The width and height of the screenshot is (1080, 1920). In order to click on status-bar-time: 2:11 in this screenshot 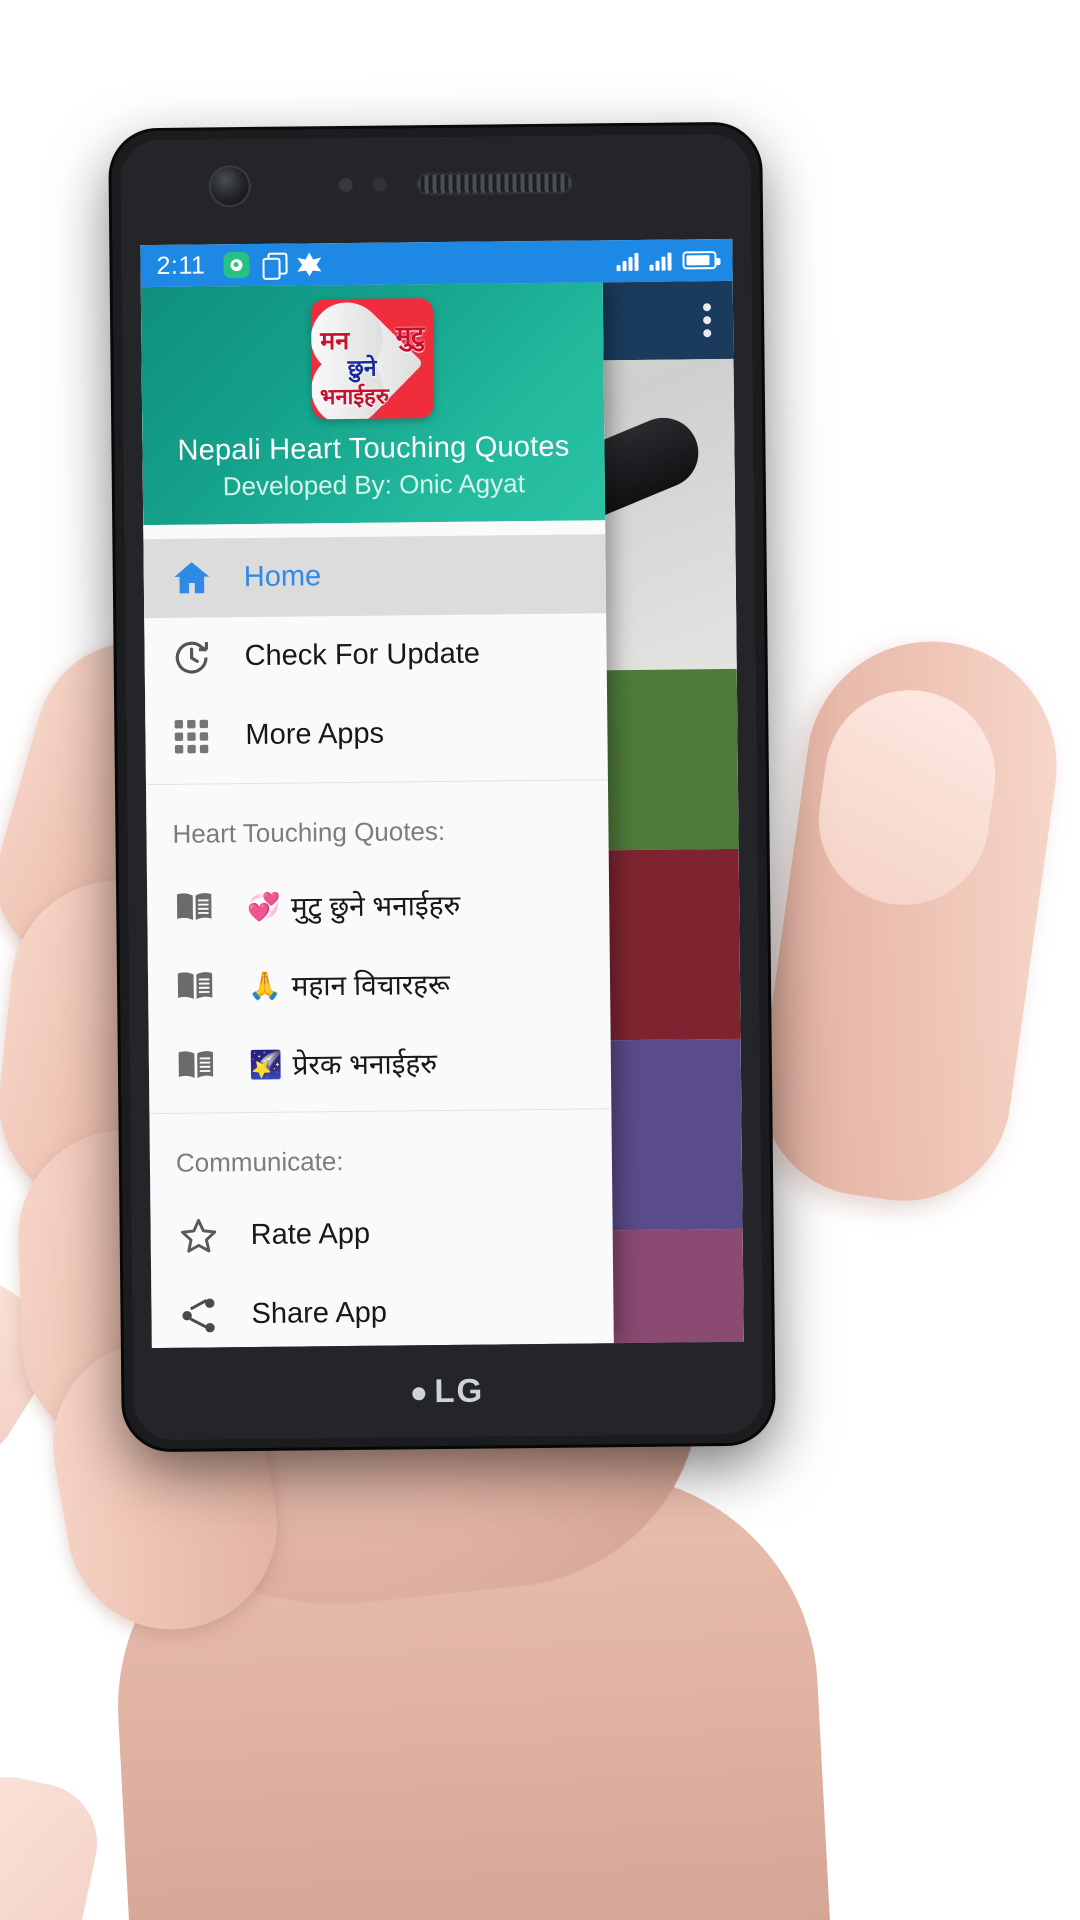, I will do `click(181, 265)`.